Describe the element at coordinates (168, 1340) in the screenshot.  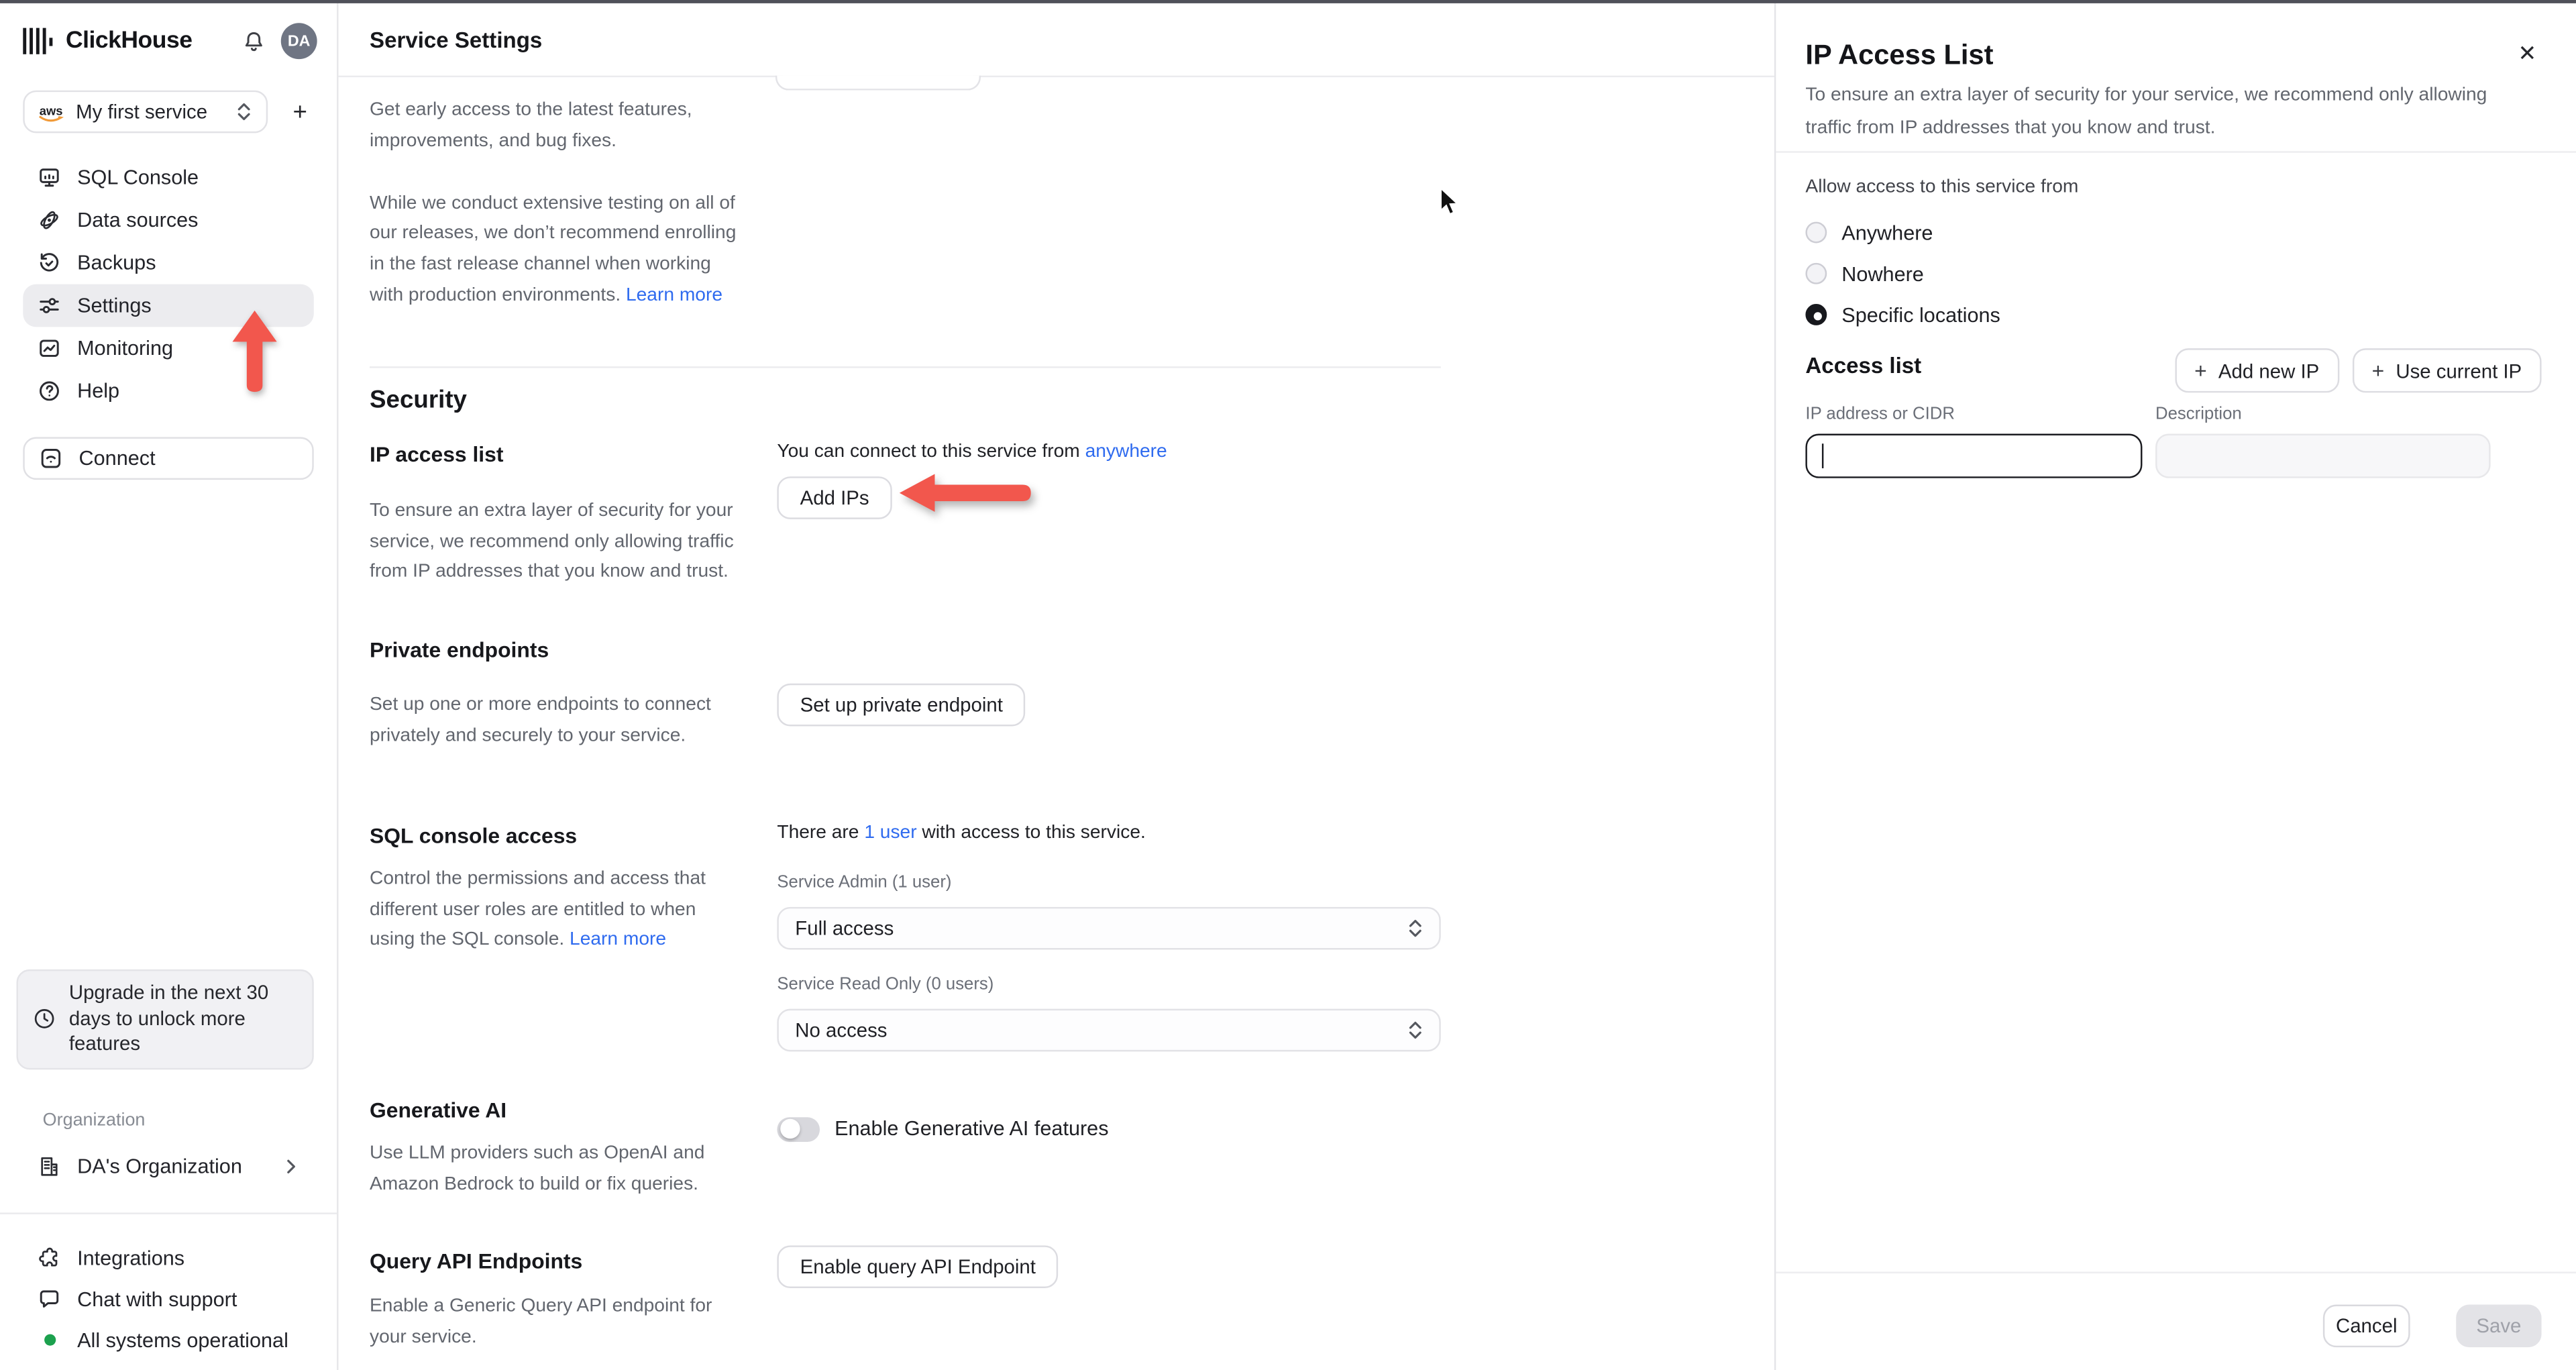
I see `sidebar-item-system-status: All systems operational` at that location.